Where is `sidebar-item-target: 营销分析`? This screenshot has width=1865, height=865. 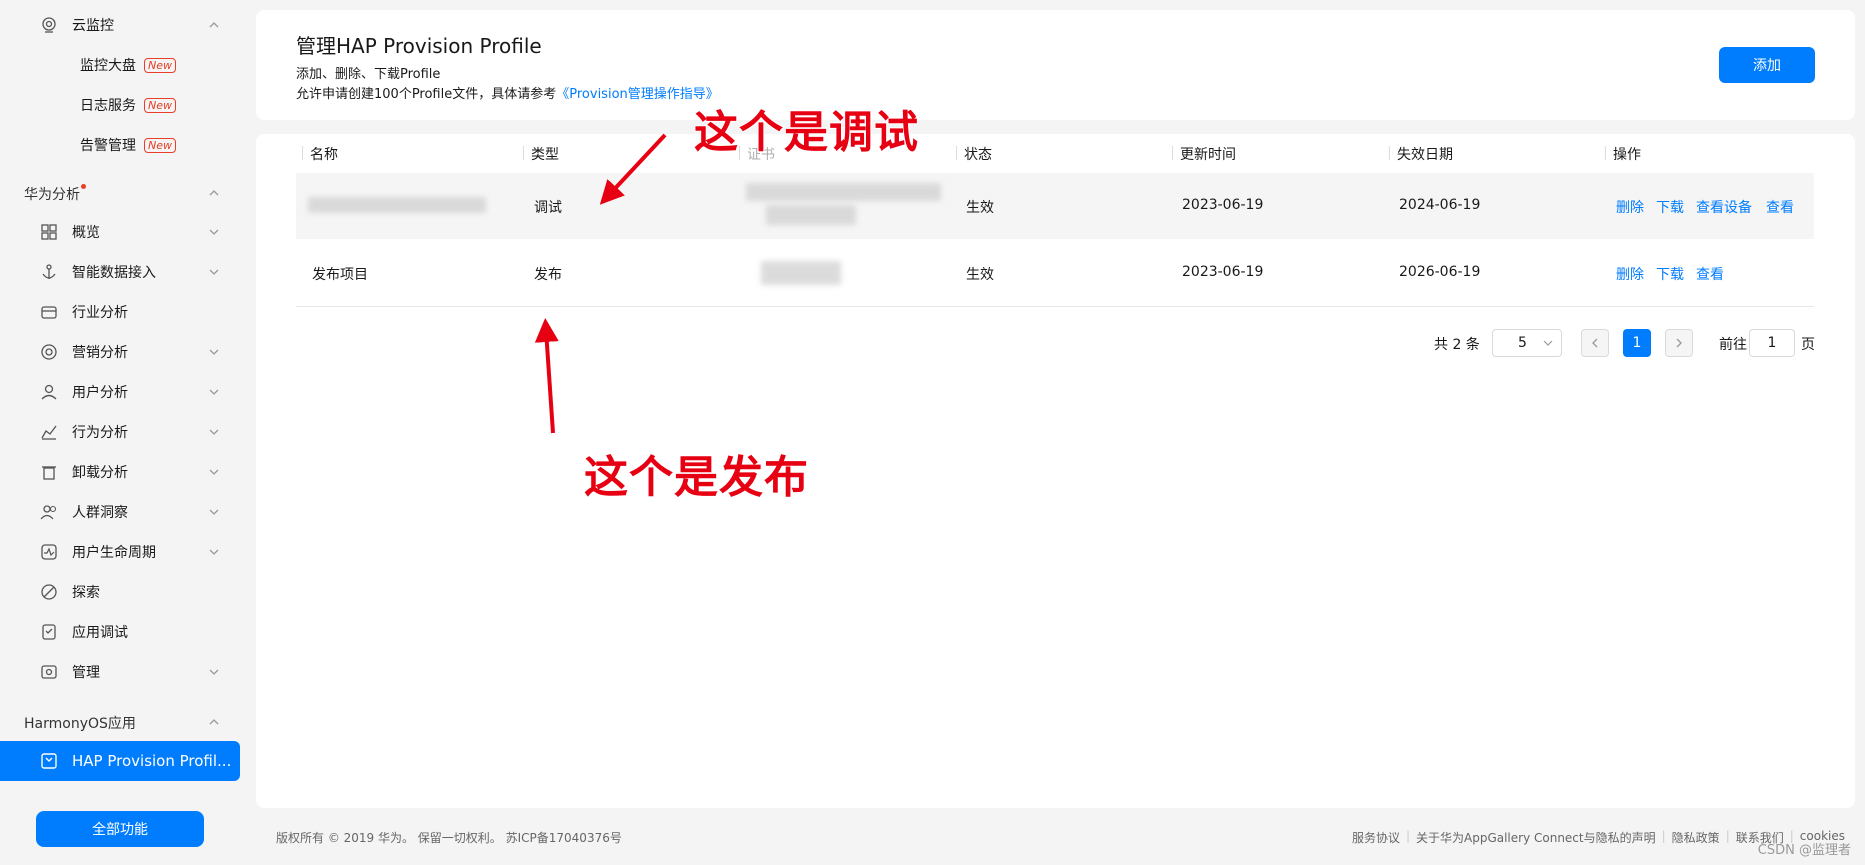 sidebar-item-target: 营销分析 is located at coordinates (120, 352).